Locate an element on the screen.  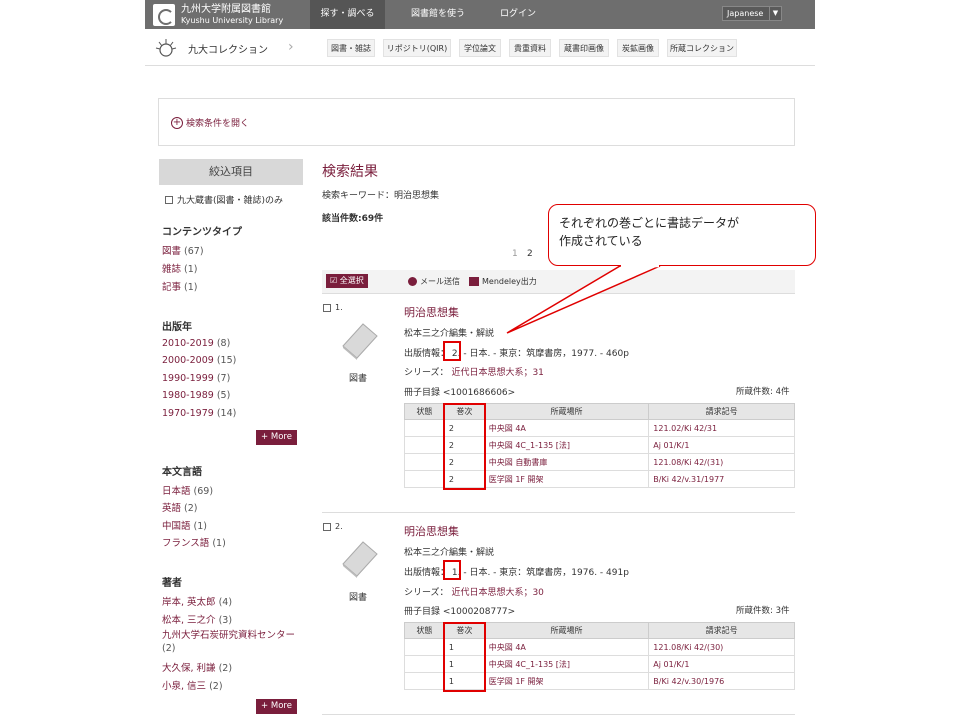
more-button-year: + More is located at coordinates (276, 437).